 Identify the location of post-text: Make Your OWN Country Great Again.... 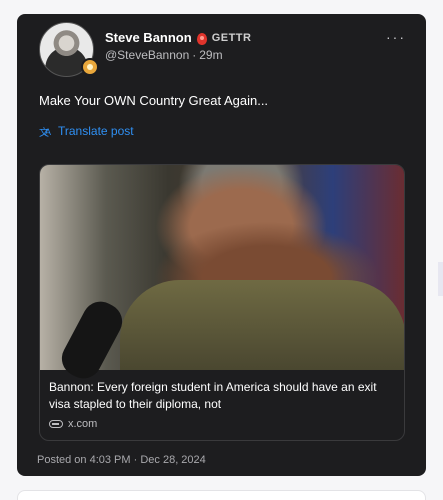
(154, 100).